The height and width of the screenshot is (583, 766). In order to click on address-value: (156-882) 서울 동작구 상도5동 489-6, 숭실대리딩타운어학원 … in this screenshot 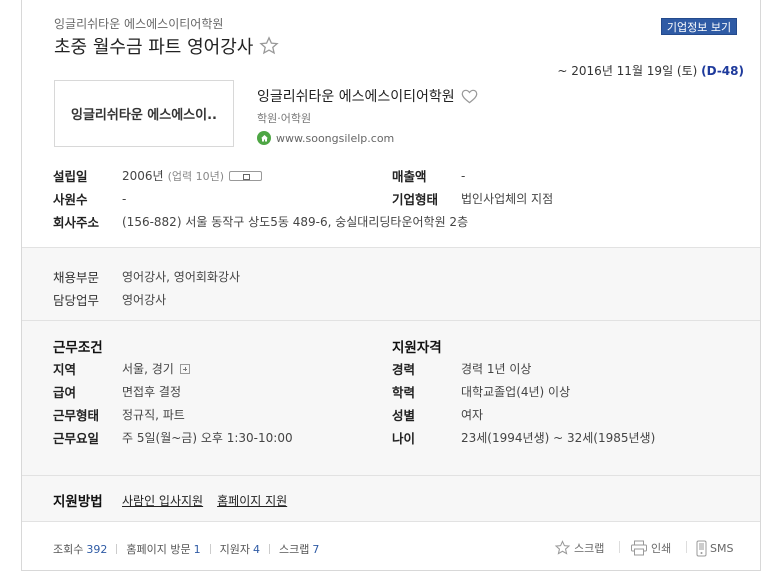, I will do `click(295, 222)`.